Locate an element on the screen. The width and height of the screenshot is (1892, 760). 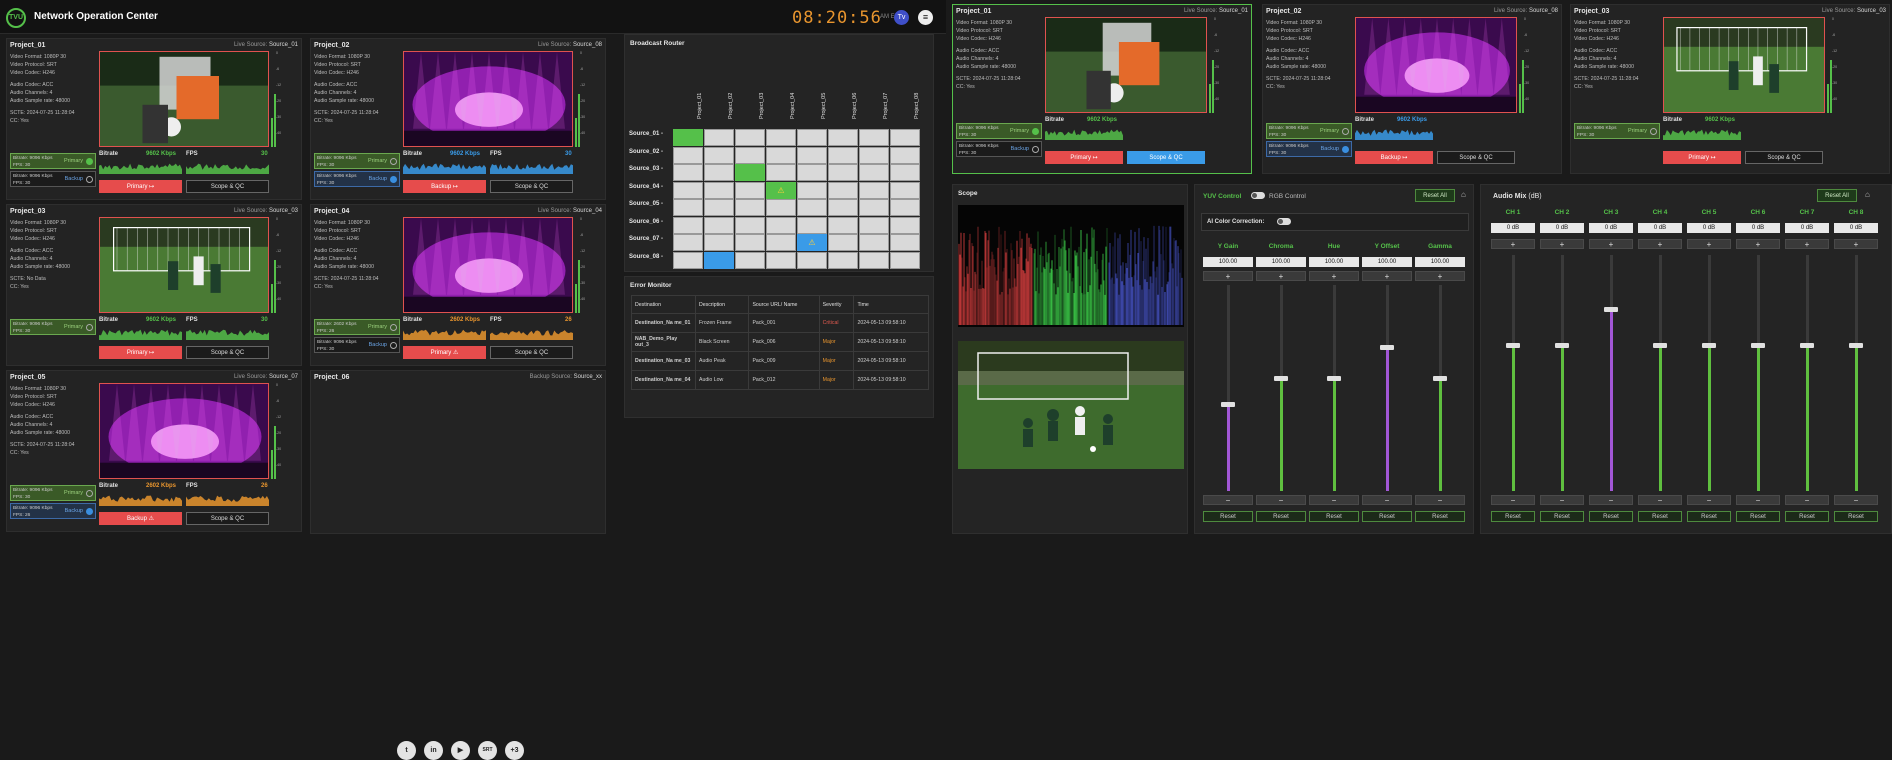
tab-rgb: RGB Control is located at coordinates (1287, 196).